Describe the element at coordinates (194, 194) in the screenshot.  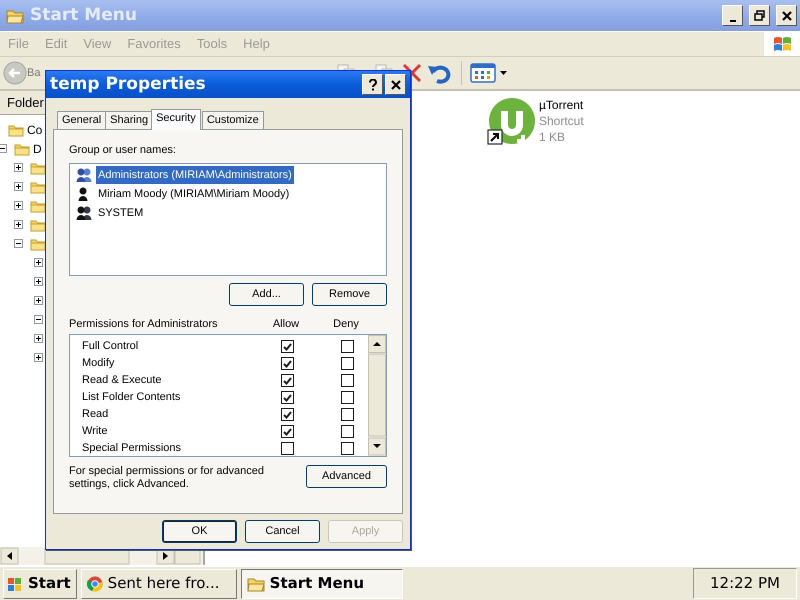
I see `user-list-item: Miriam Moody (MIRIAM\Miriam Moody)` at that location.